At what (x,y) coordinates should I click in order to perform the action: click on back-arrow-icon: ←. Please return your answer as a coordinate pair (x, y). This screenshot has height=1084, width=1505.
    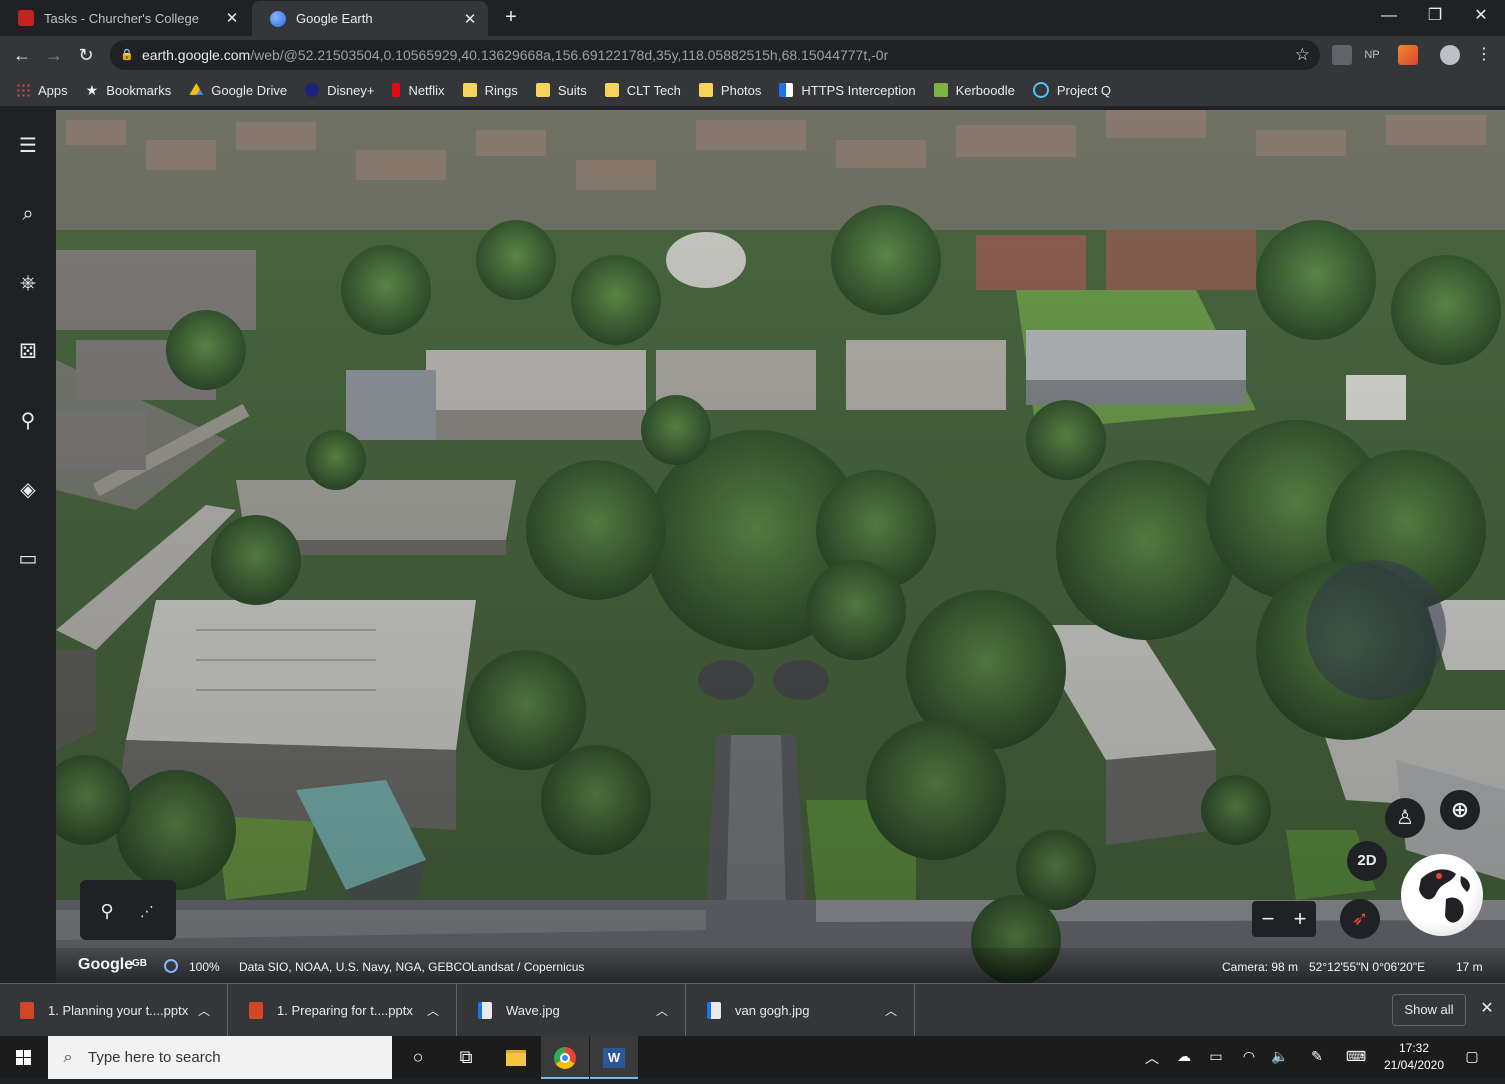
    Looking at the image, I should click on (22, 55).